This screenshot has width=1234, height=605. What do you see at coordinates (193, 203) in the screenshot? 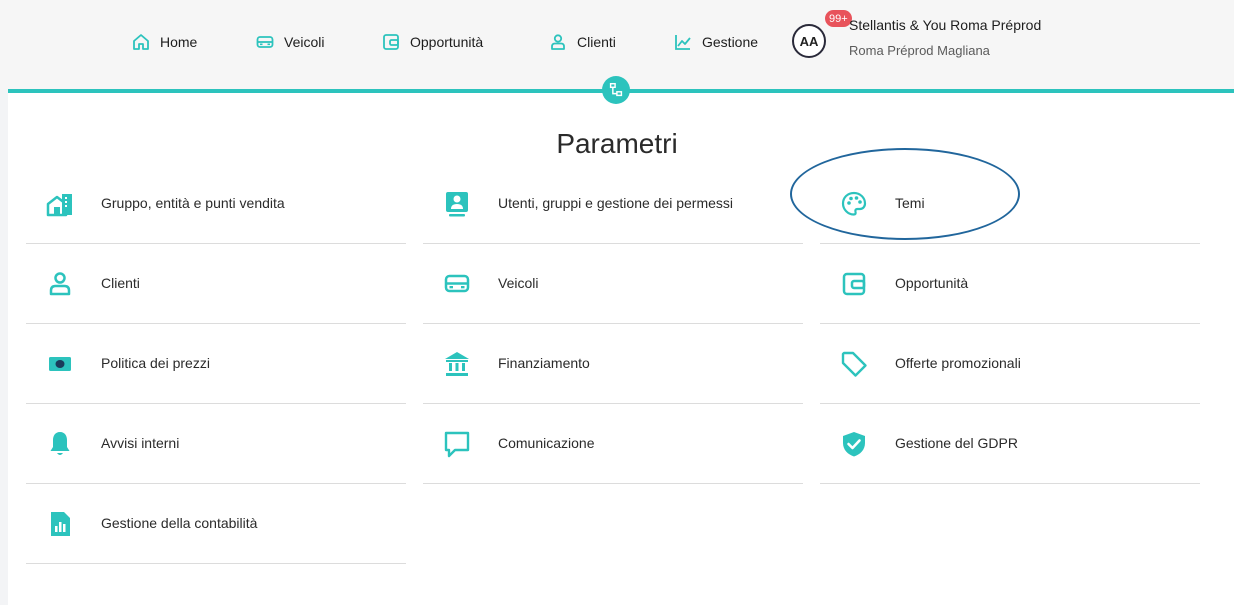
I see `settings-item-label: Gruppo, entità e punti vendita` at bounding box center [193, 203].